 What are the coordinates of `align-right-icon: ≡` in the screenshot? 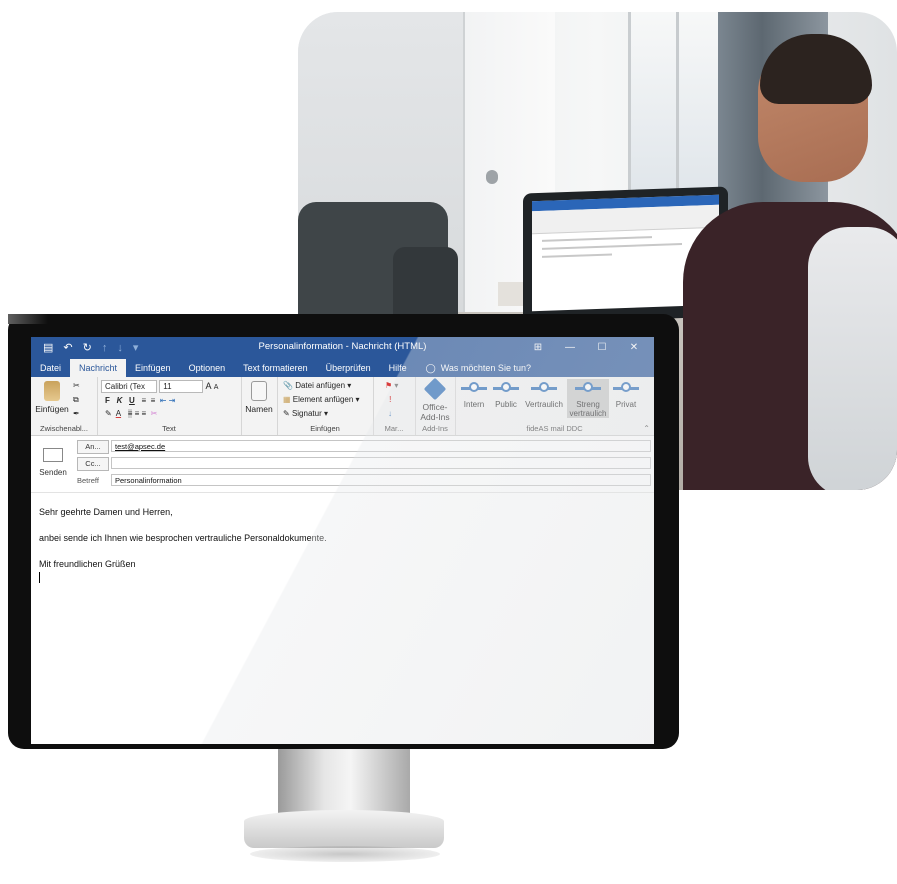 It's located at (144, 413).